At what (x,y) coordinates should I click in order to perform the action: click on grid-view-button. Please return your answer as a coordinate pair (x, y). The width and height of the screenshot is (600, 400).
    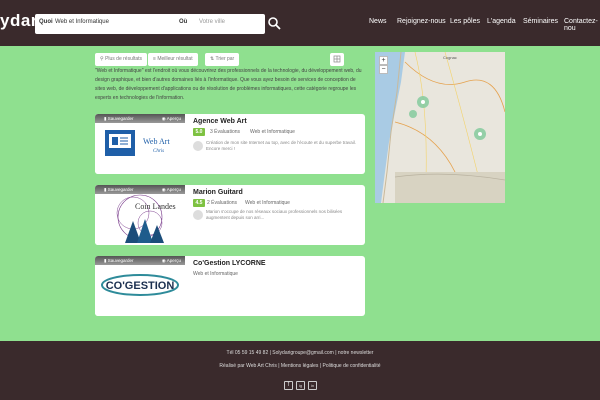
    Looking at the image, I should click on (337, 59).